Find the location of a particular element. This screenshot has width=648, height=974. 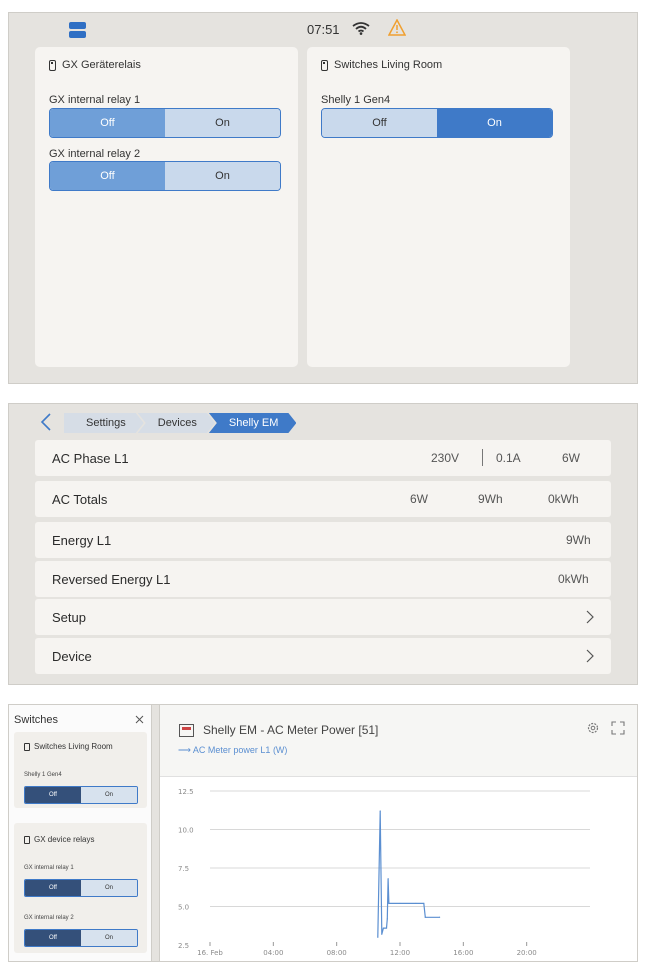

gear-icon is located at coordinates (593, 728).